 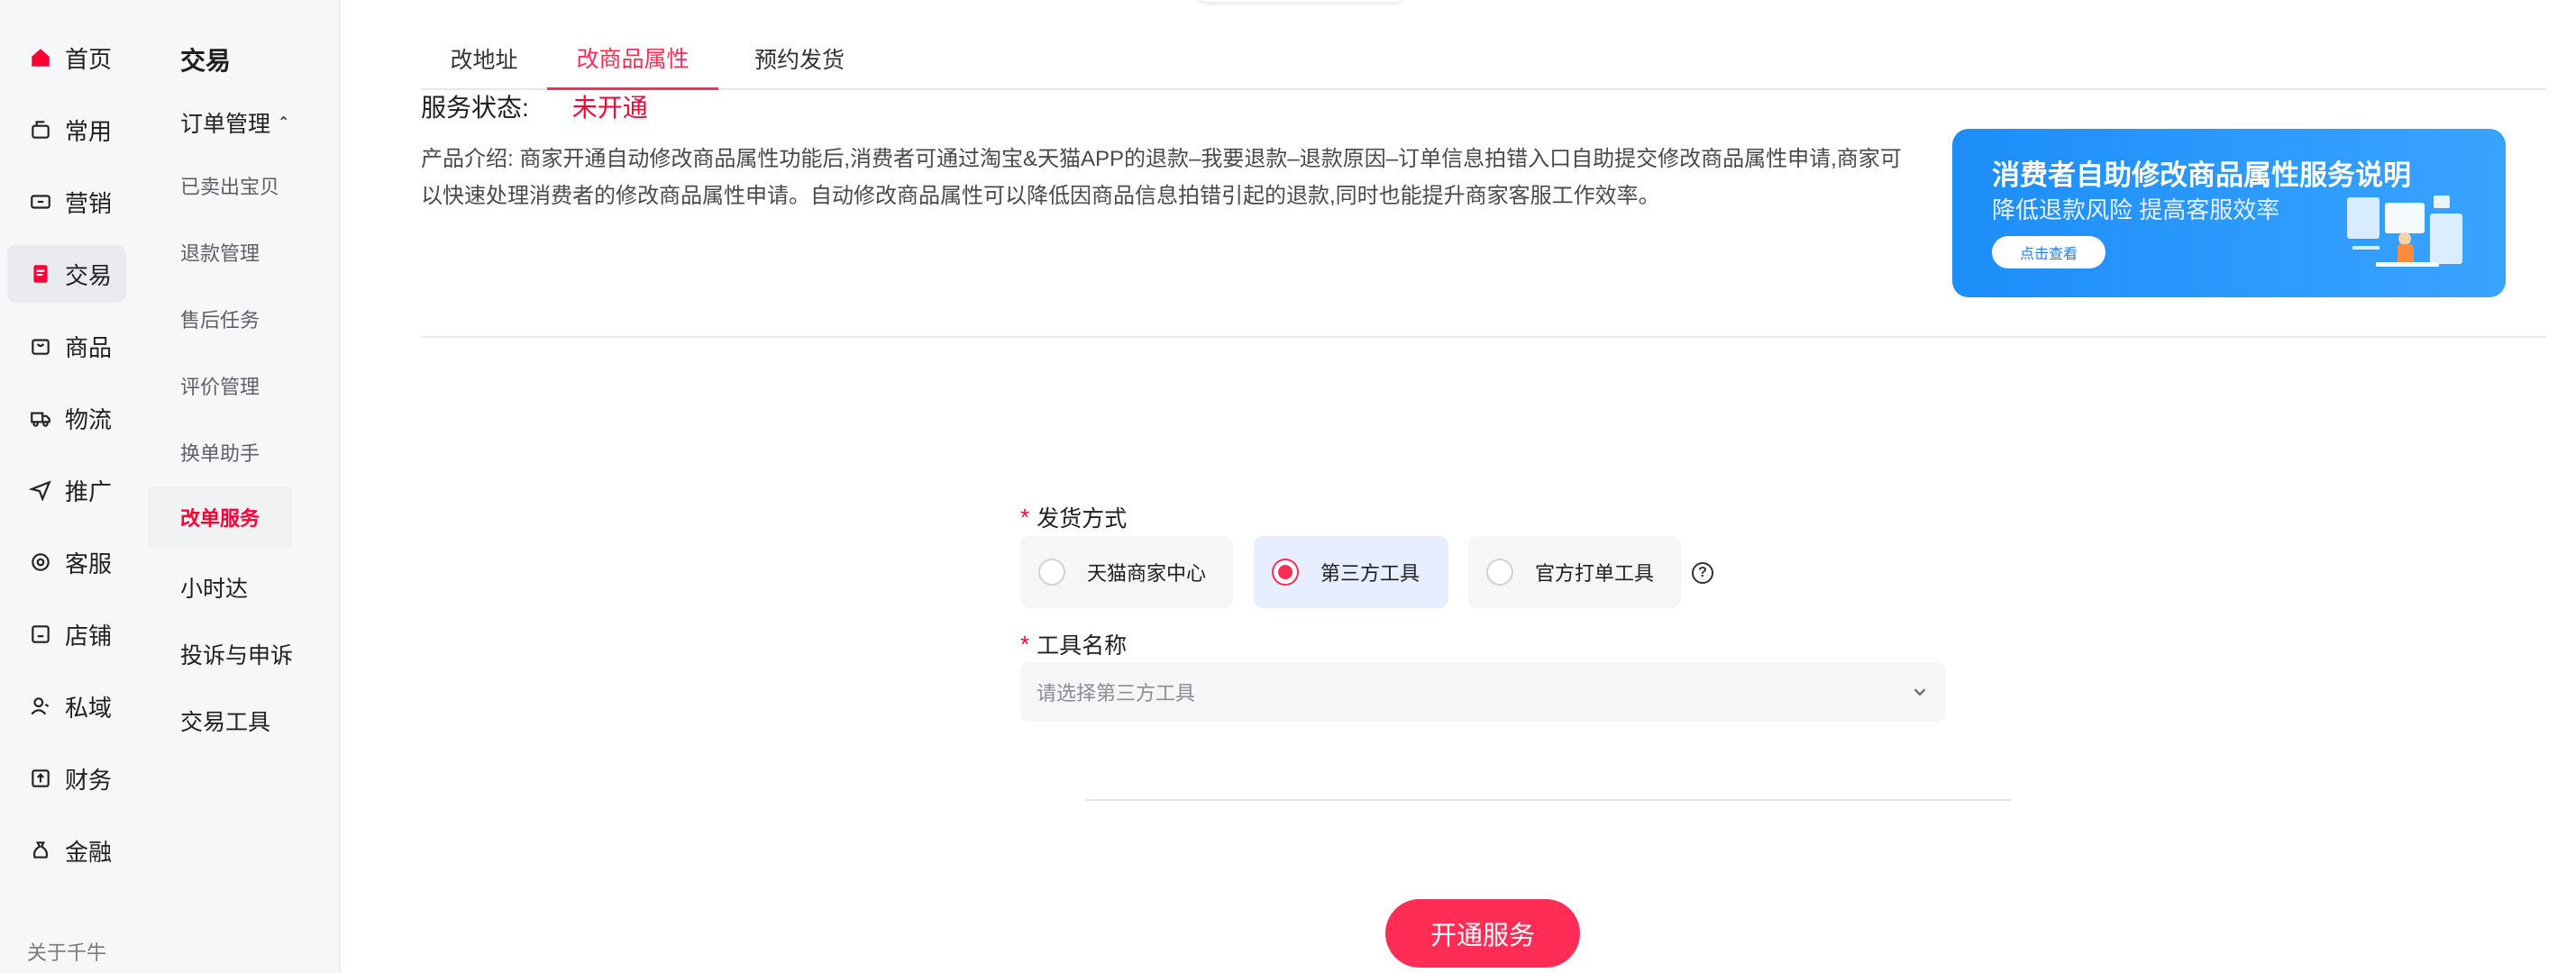 I want to click on chevron-down-icon, so click(x=1920, y=692).